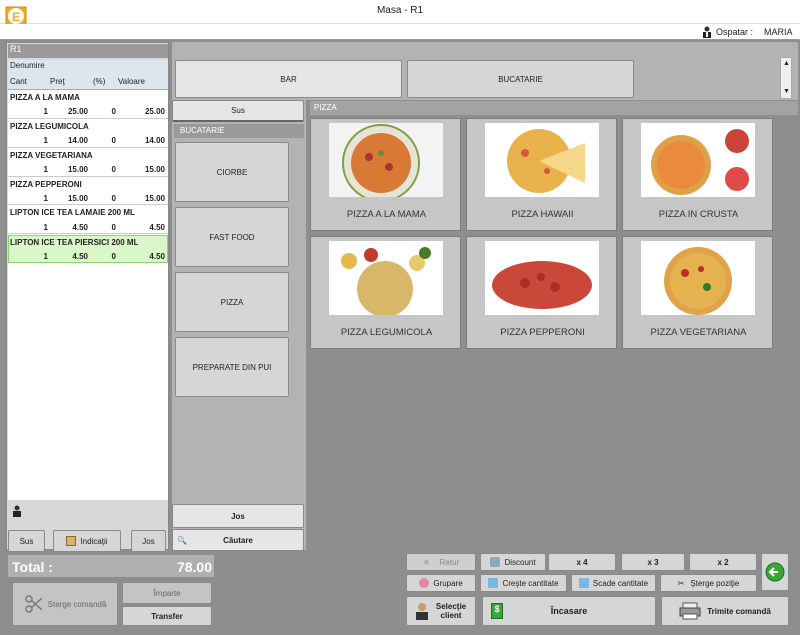  I want to click on product-label: PIZZA A LA MAMA, so click(386, 214).